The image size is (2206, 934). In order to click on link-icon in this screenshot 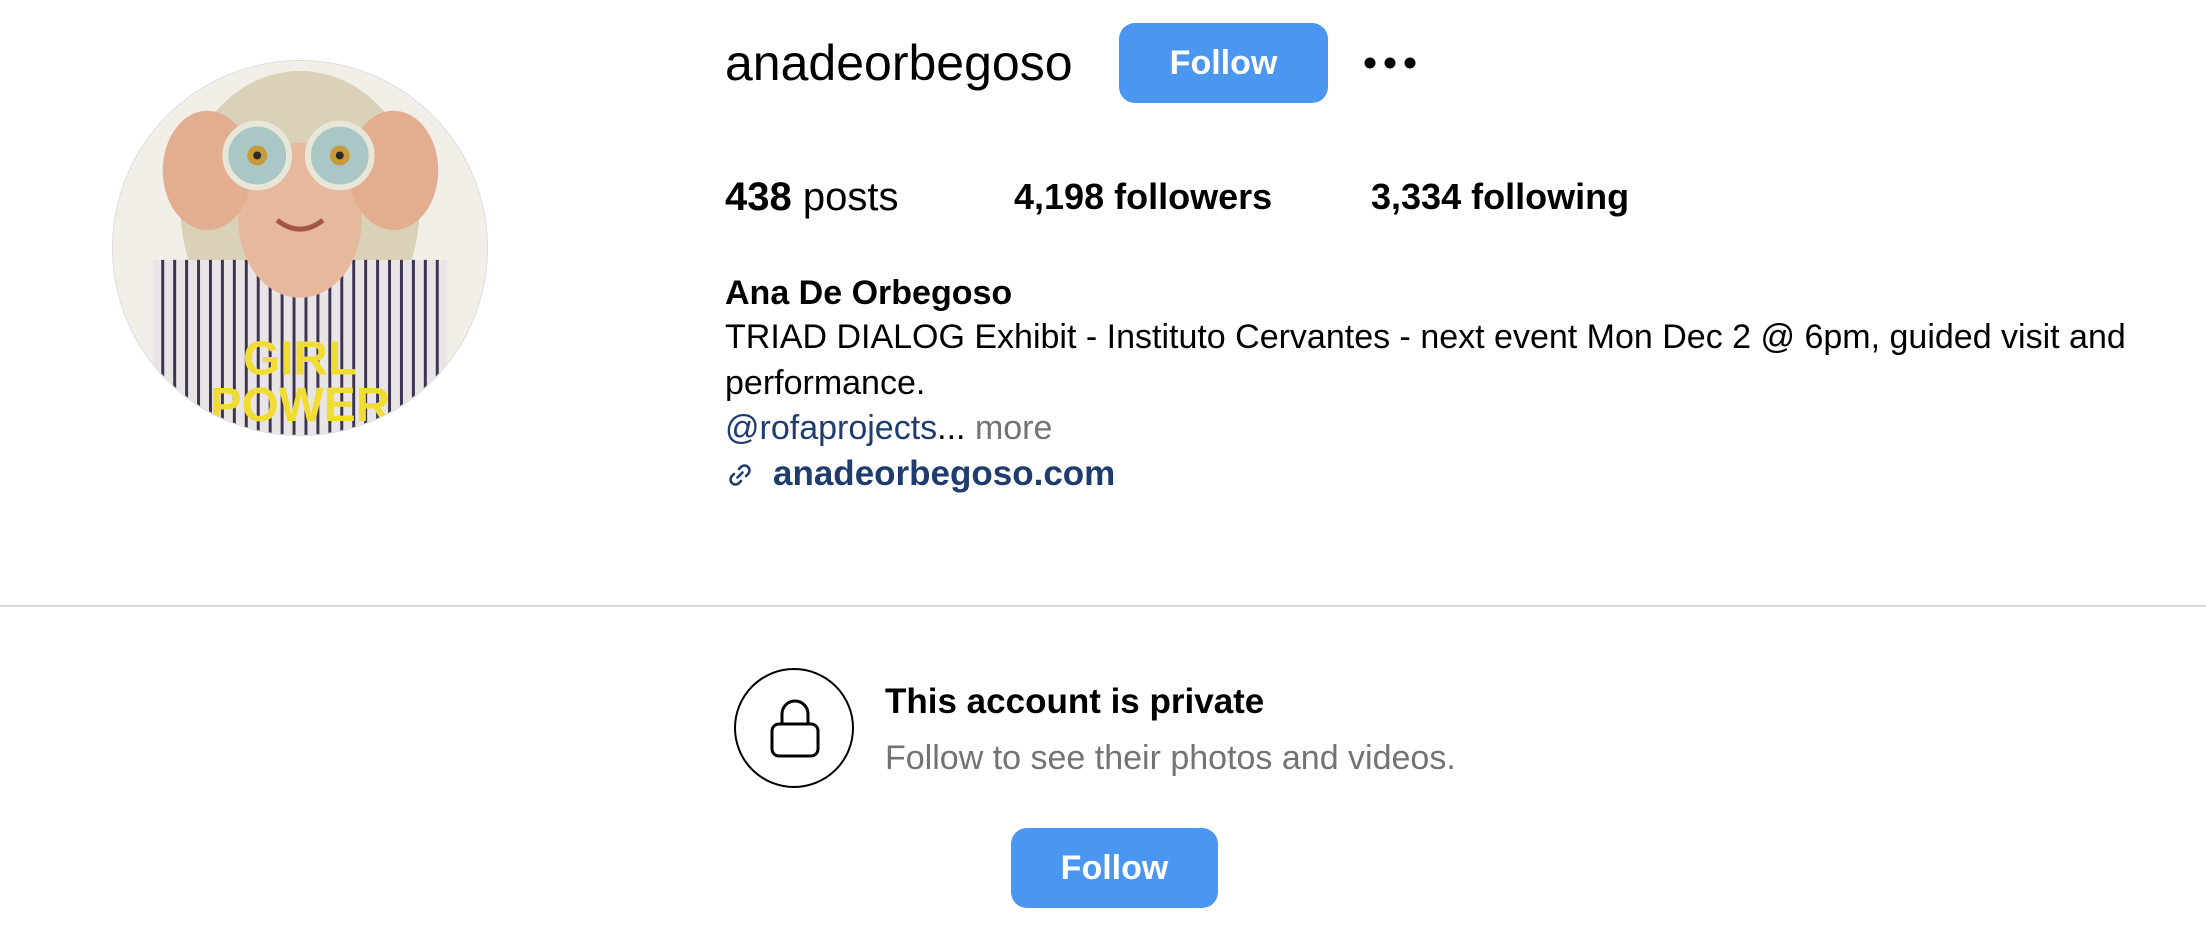, I will do `click(740, 475)`.